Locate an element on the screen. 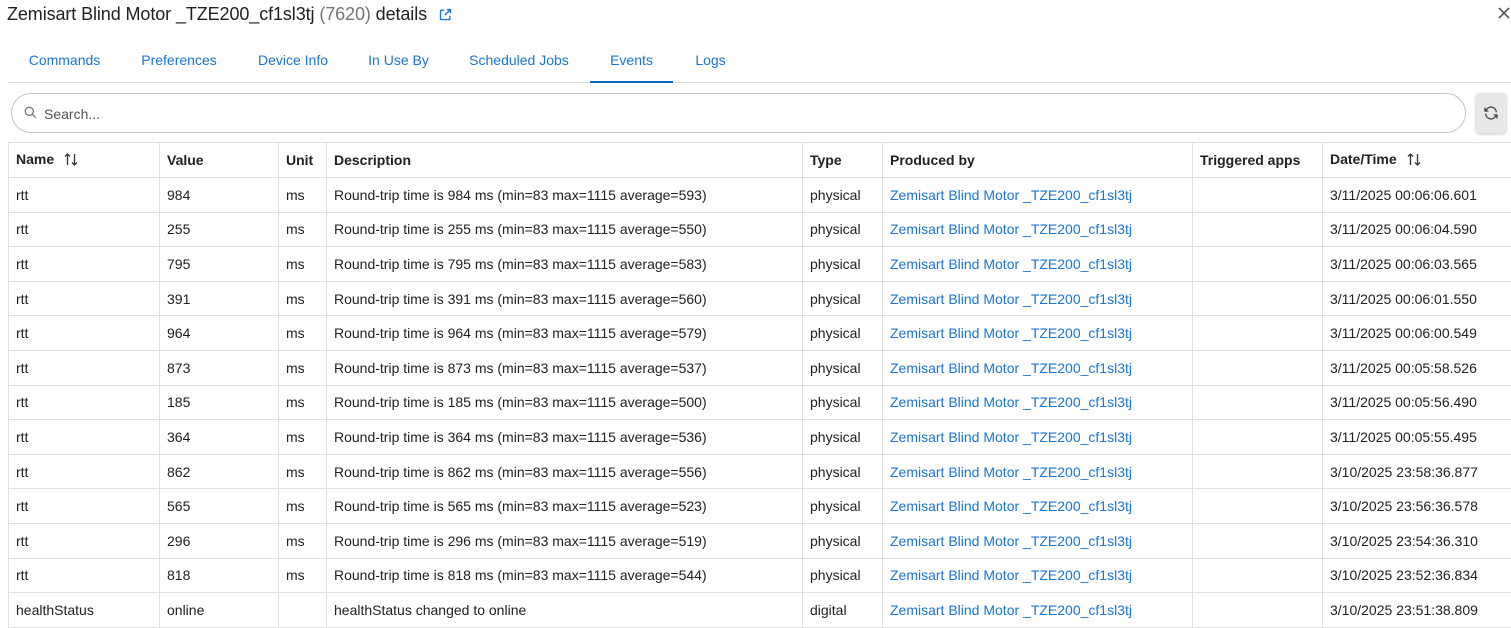  tab-in-use-by: In Use By is located at coordinates (398, 60).